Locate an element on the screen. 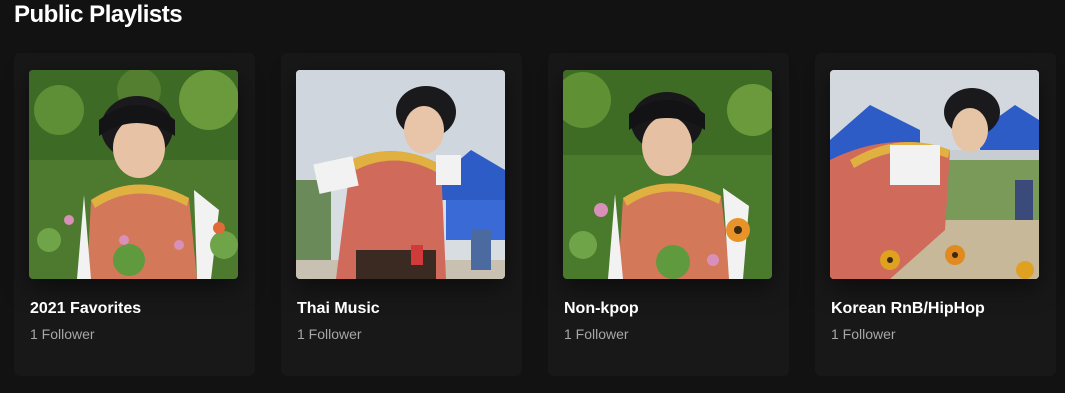 Image resolution: width=1065 pixels, height=393 pixels. playlist-title: Non-kpop is located at coordinates (601, 309).